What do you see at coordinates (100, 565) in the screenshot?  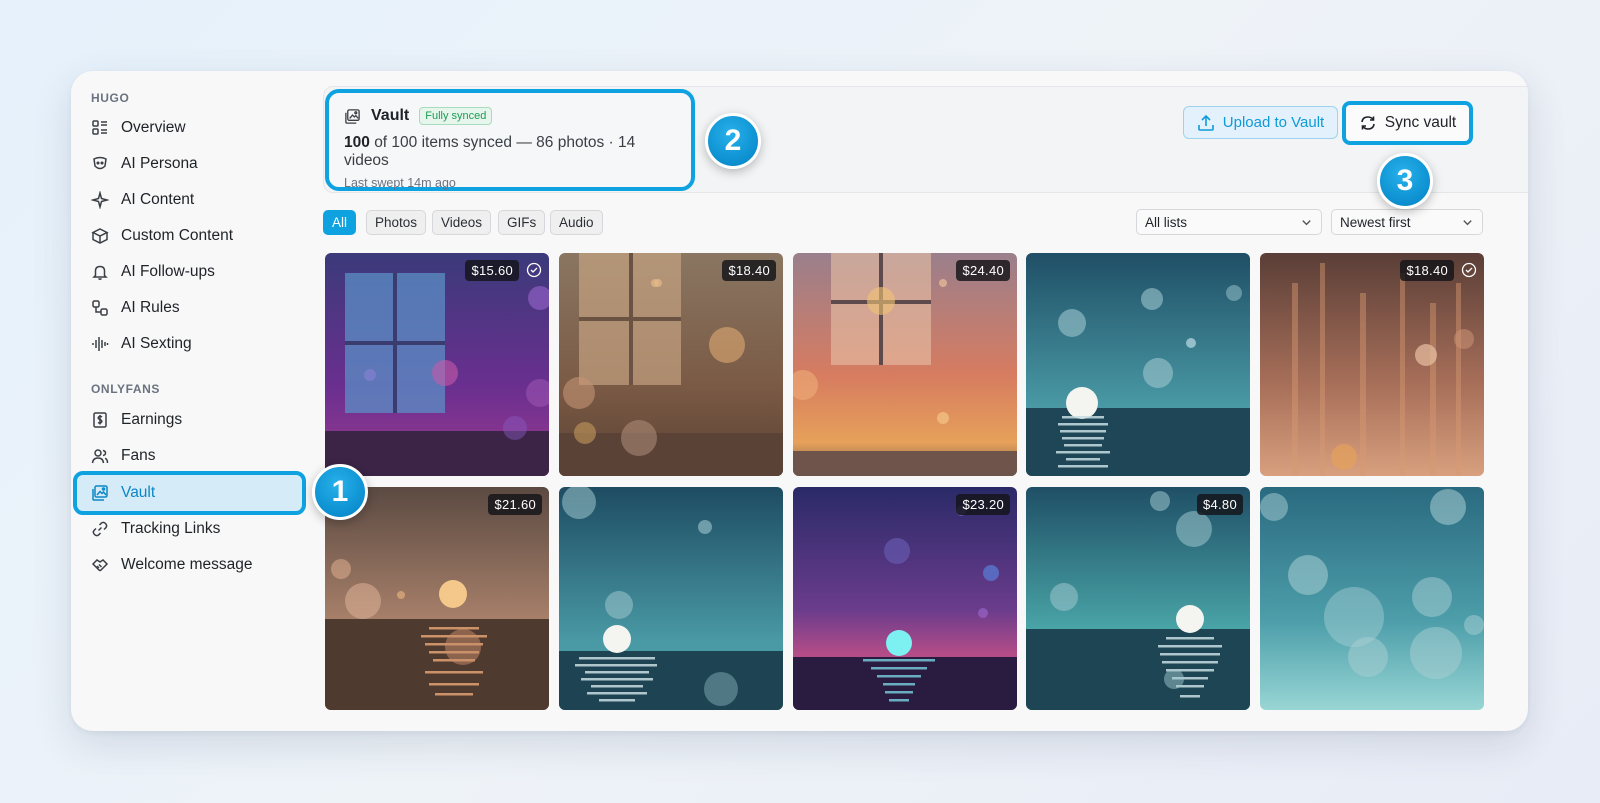 I see `handshake-icon` at bounding box center [100, 565].